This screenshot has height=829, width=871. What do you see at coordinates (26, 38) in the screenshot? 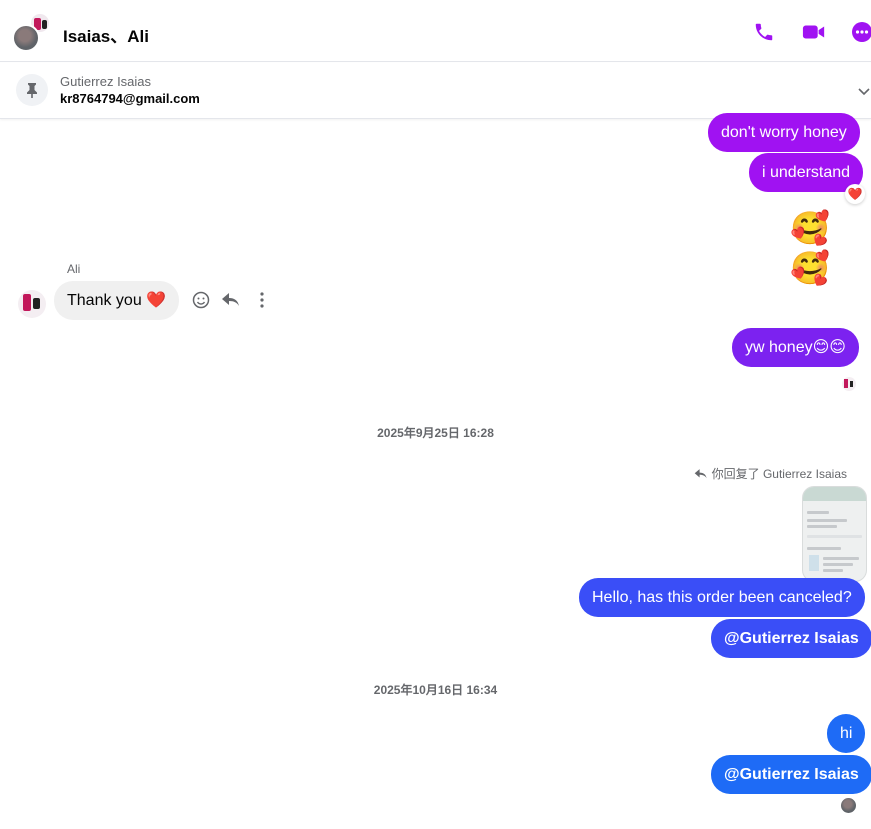
I see `avatar-isaias` at bounding box center [26, 38].